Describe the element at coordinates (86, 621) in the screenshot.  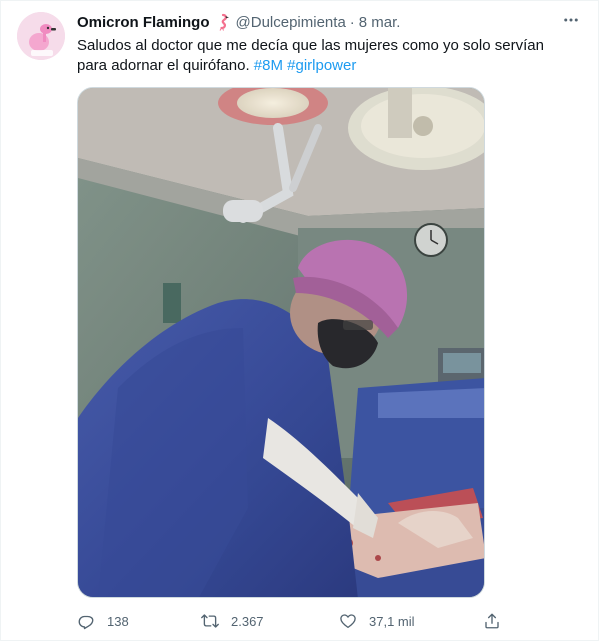
I see `reply-icon` at that location.